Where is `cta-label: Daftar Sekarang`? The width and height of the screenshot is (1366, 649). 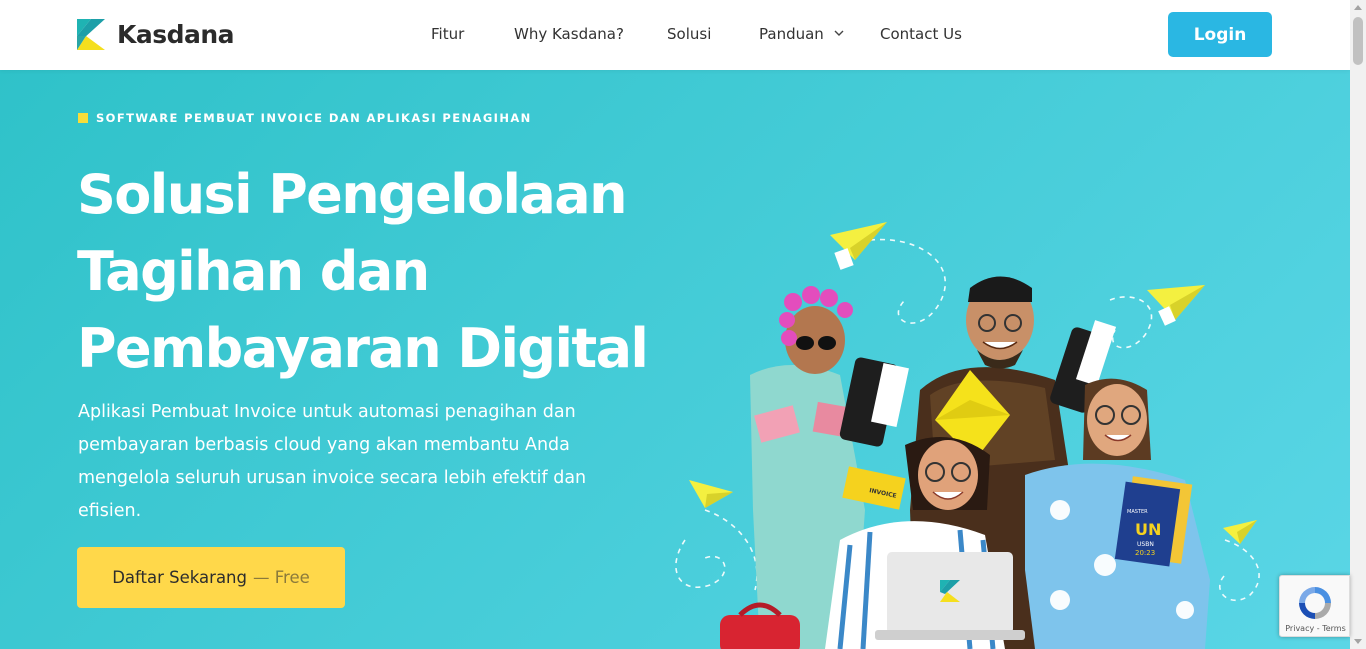
cta-label: Daftar Sekarang is located at coordinates (179, 577).